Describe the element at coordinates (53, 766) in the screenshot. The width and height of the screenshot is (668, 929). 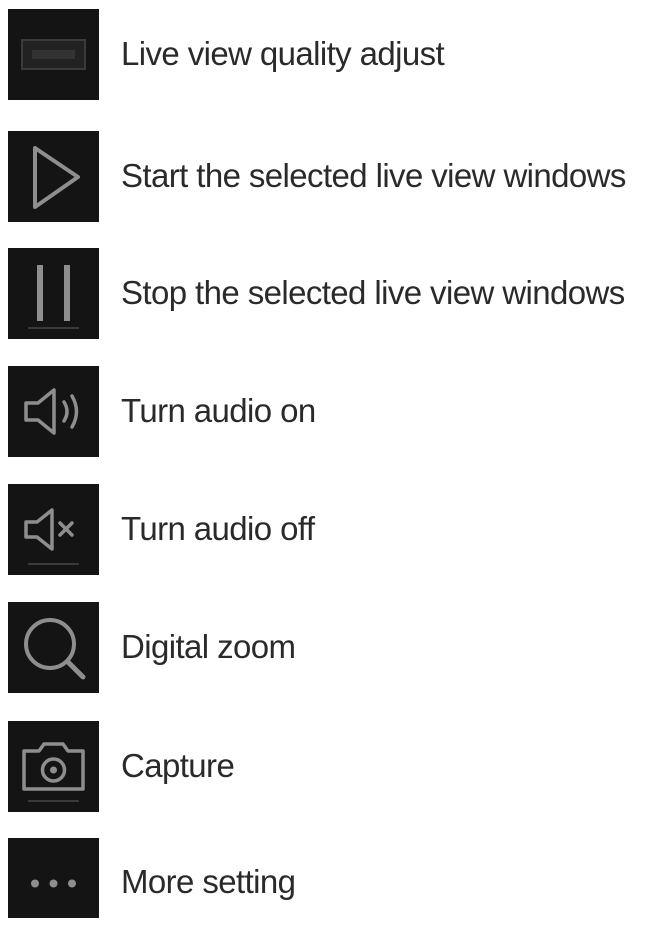
I see `camera-icon` at that location.